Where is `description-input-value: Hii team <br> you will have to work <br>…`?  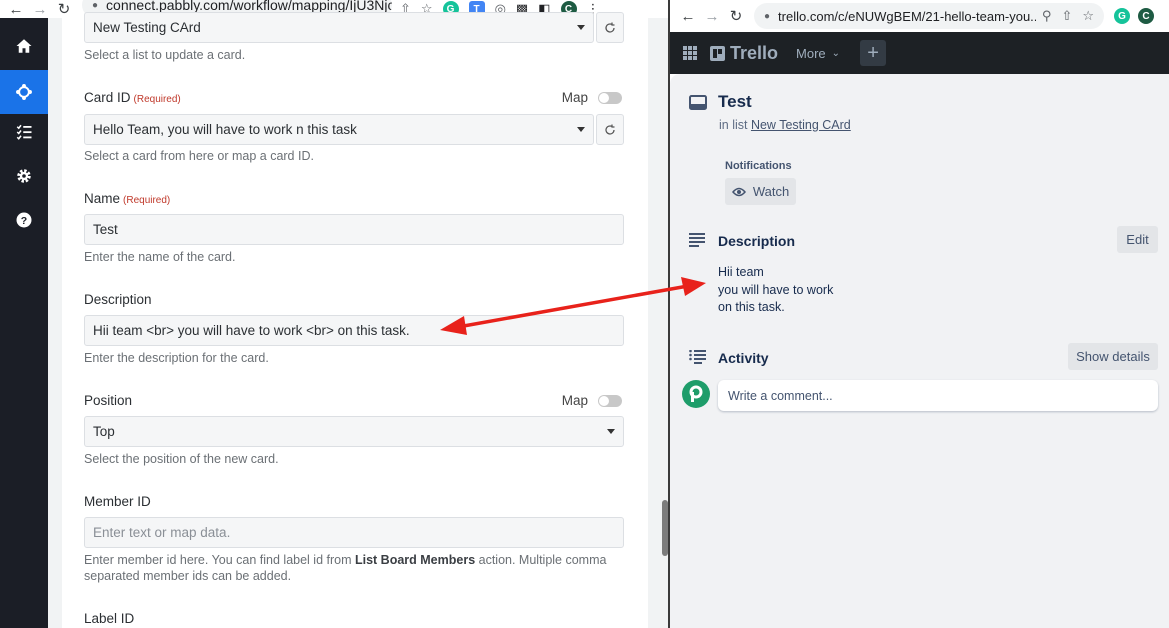 description-input-value: Hii team <br> you will have to work <br>… is located at coordinates (251, 330).